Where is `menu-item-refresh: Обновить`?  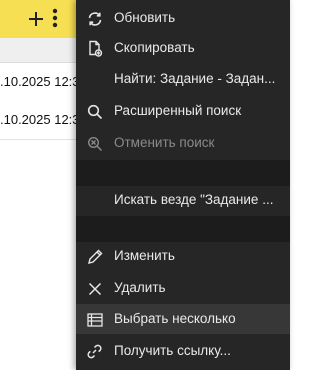
menu-item-refresh: Обновить is located at coordinates (183, 18).